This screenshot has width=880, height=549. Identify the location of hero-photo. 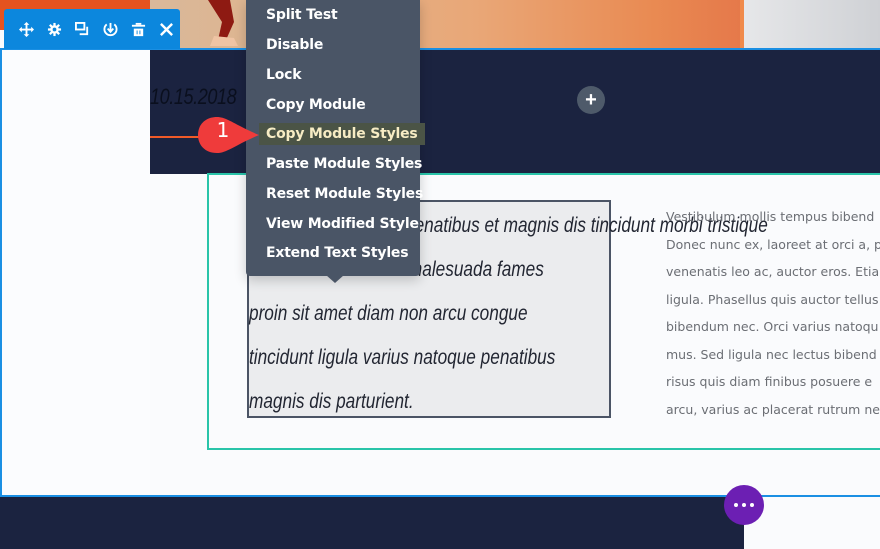
(447, 24).